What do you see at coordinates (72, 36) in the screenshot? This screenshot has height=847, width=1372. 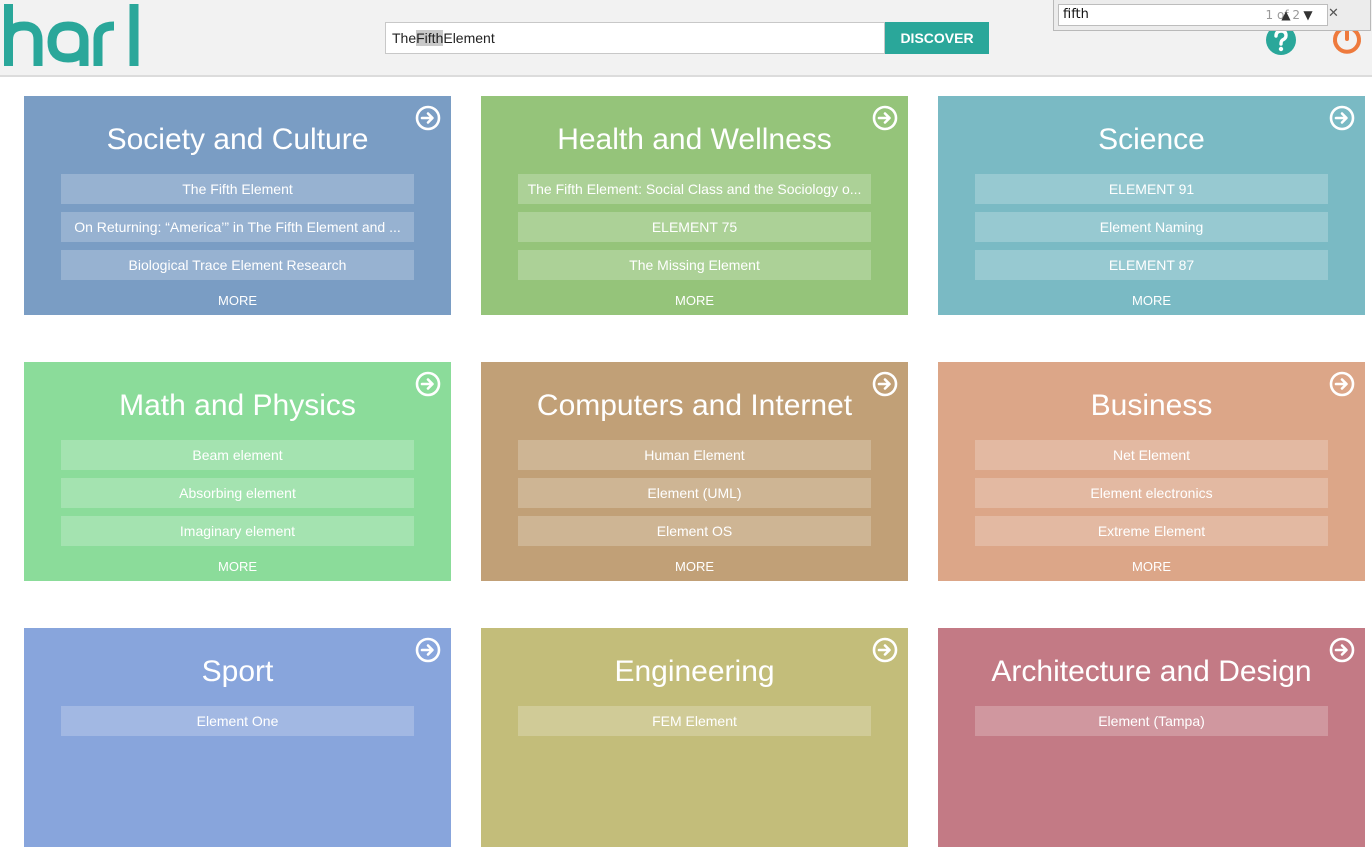 I see `hari-logo` at bounding box center [72, 36].